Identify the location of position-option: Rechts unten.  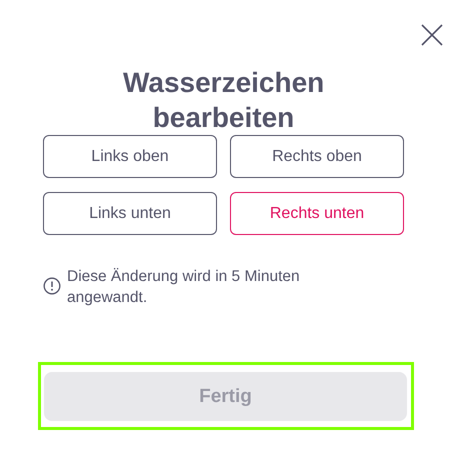
(317, 213).